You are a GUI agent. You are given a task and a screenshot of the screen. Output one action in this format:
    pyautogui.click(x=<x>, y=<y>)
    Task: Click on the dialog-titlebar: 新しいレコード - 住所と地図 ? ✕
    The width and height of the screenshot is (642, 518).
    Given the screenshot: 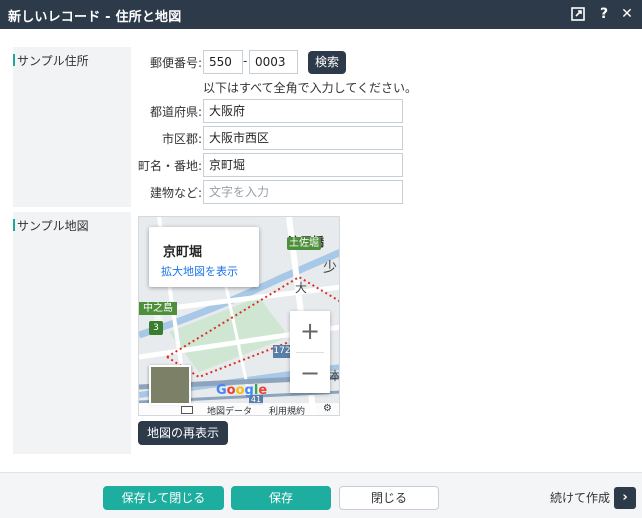 What is the action you would take?
    pyautogui.click(x=321, y=14)
    